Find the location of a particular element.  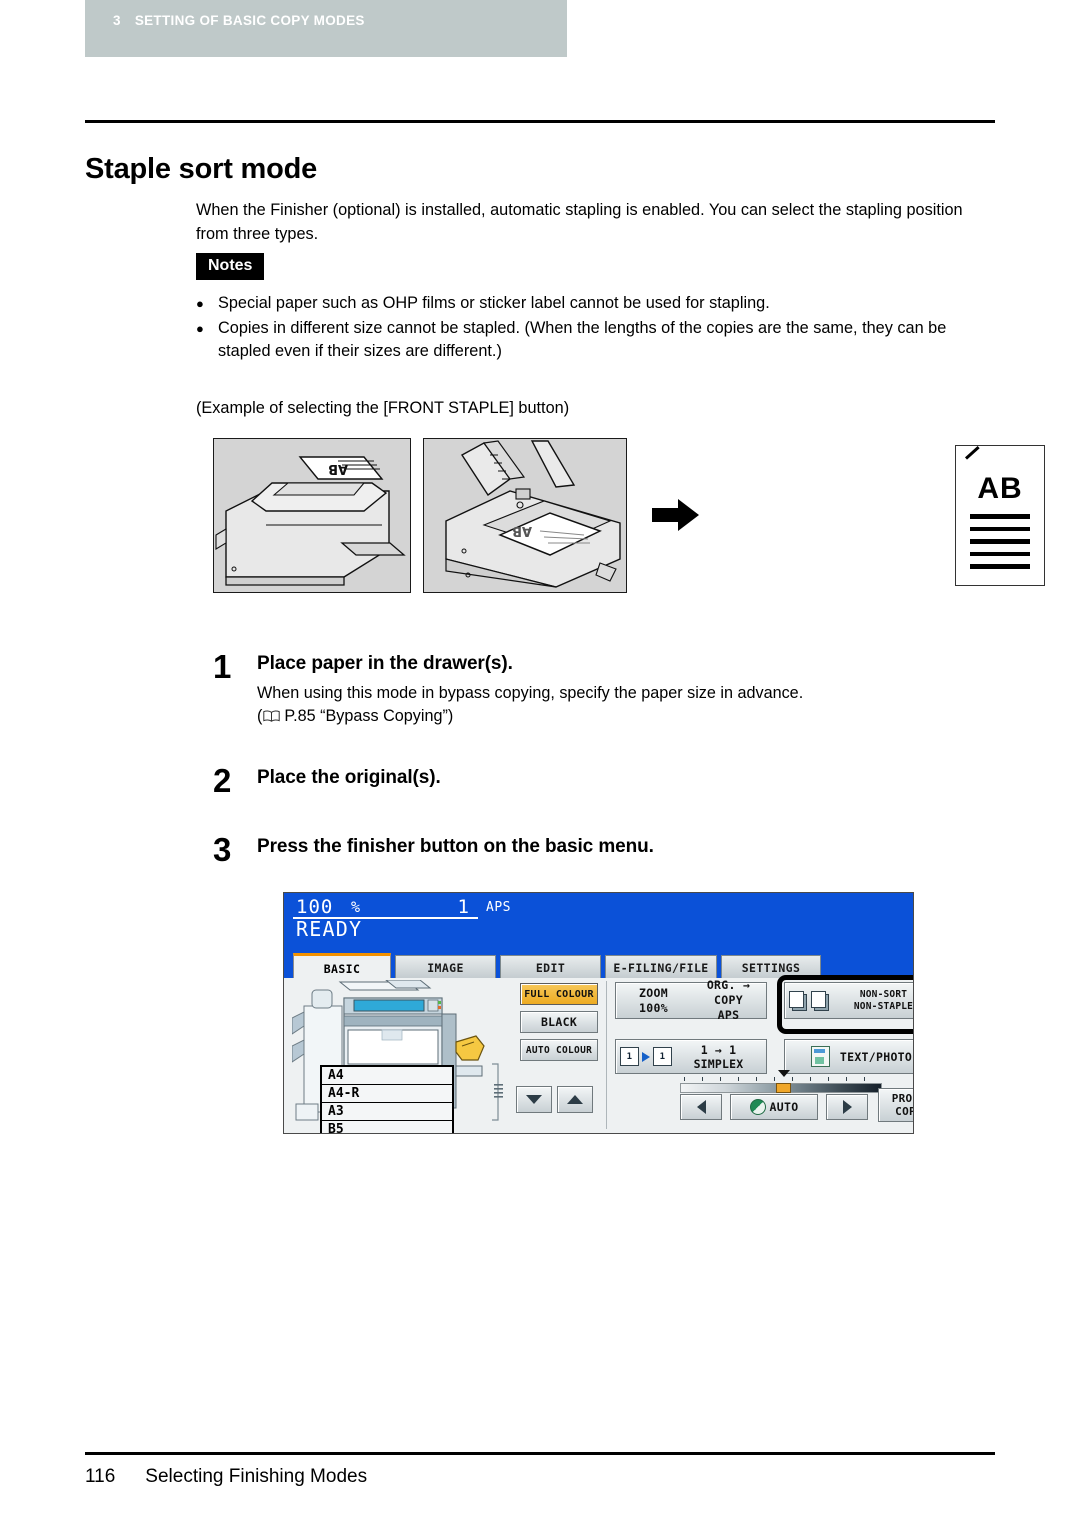

finisher-button-highlight is located at coordinates (845, 1004).